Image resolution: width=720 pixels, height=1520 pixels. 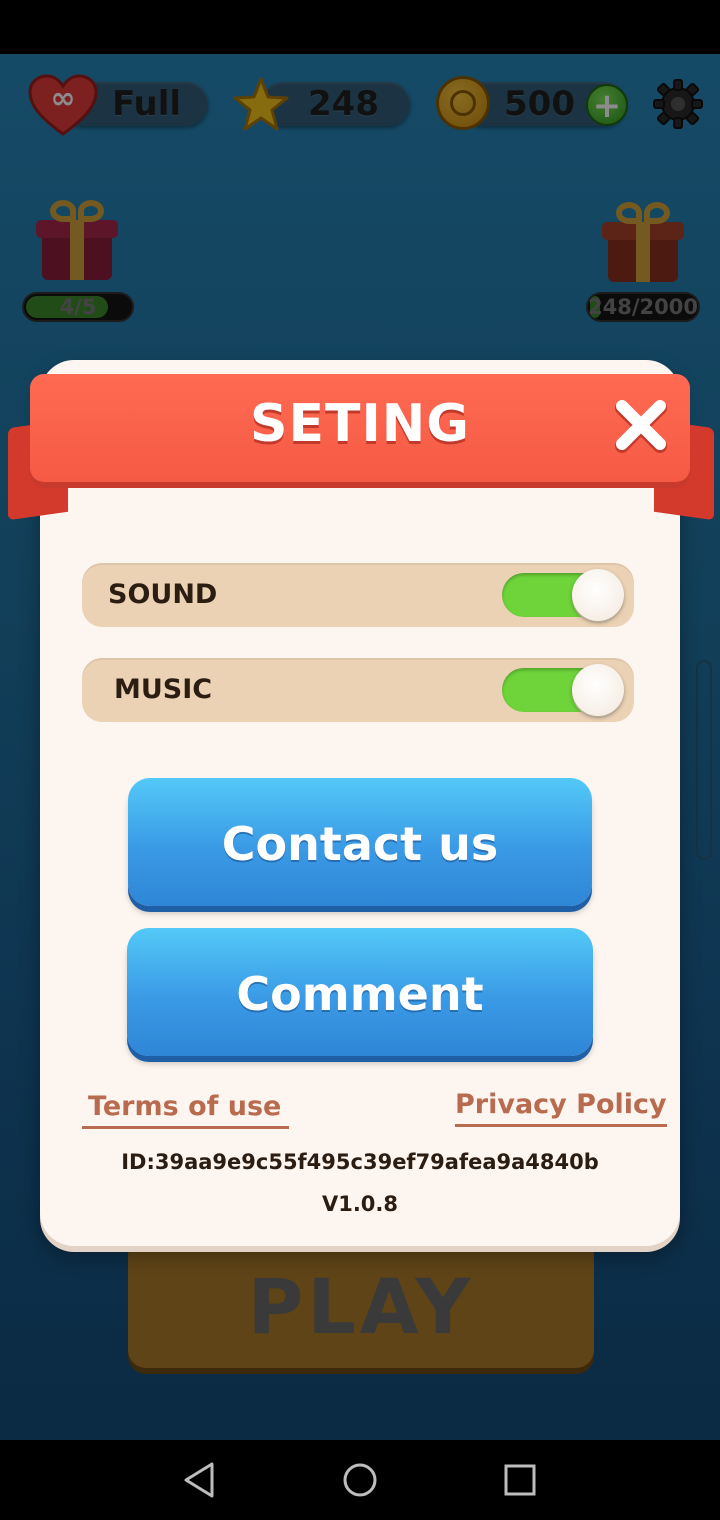 I want to click on coin-icon, so click(x=463, y=103).